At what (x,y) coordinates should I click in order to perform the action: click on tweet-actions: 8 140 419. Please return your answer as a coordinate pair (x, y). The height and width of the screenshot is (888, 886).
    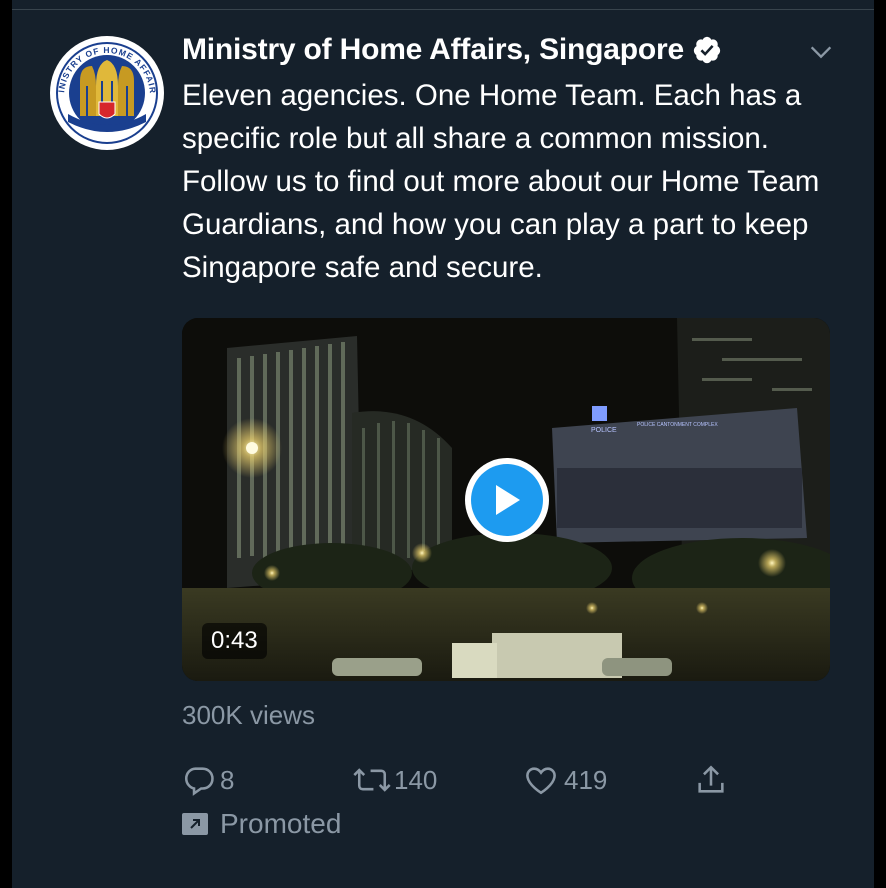
    Looking at the image, I should click on (462, 780).